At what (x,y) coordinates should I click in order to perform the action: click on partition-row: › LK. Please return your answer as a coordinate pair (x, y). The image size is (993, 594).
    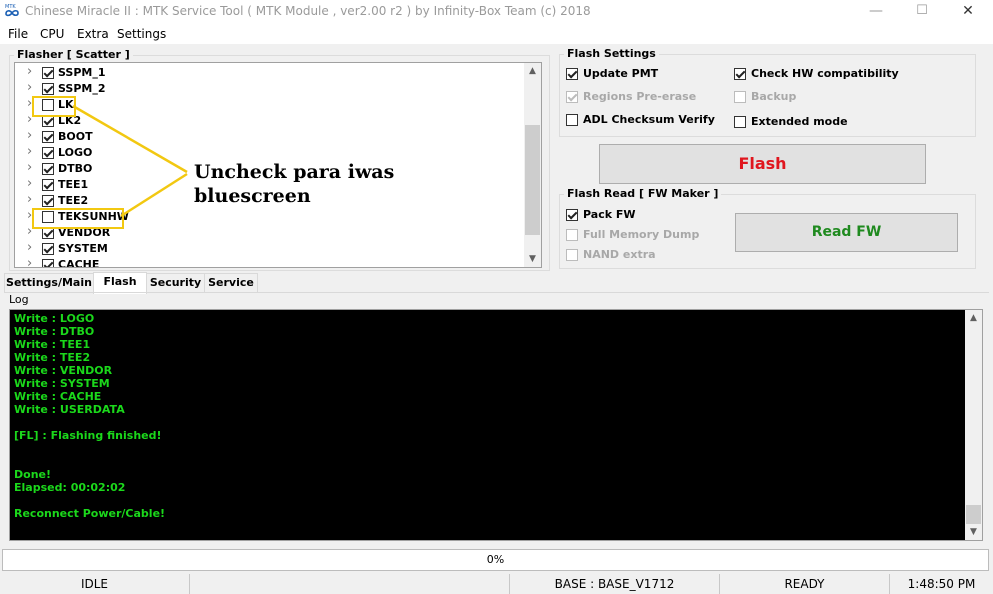
    Looking at the image, I should click on (265, 104).